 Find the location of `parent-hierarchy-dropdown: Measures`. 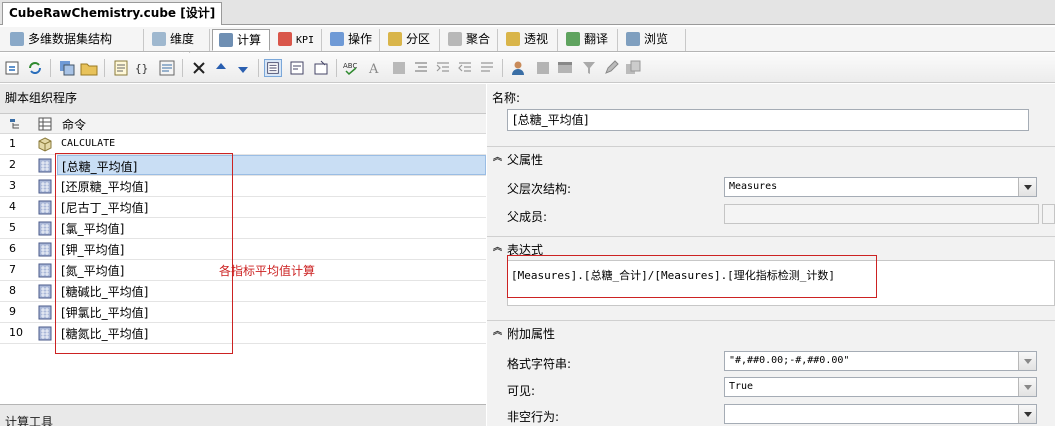

parent-hierarchy-dropdown: Measures is located at coordinates (880, 187).